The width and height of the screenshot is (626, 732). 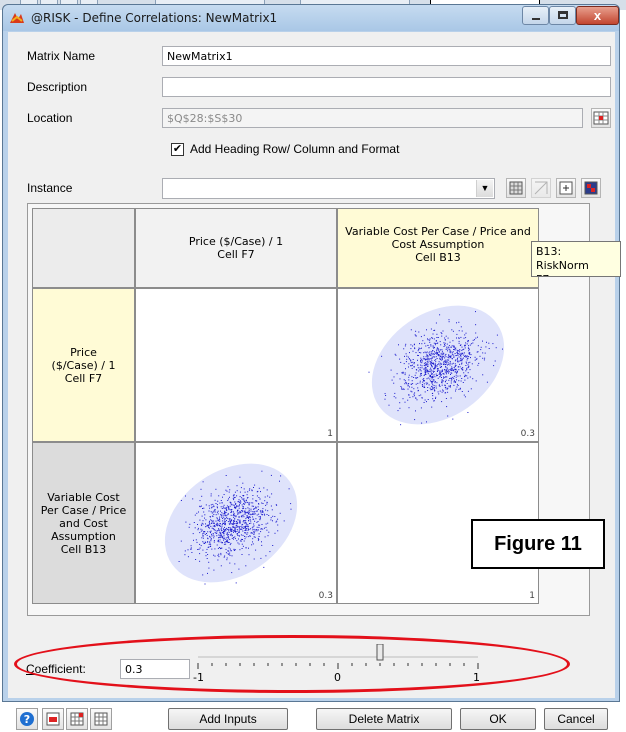 What do you see at coordinates (236, 248) in the screenshot?
I see `column-header: Price ($/Case) / 1 Cell F7` at bounding box center [236, 248].